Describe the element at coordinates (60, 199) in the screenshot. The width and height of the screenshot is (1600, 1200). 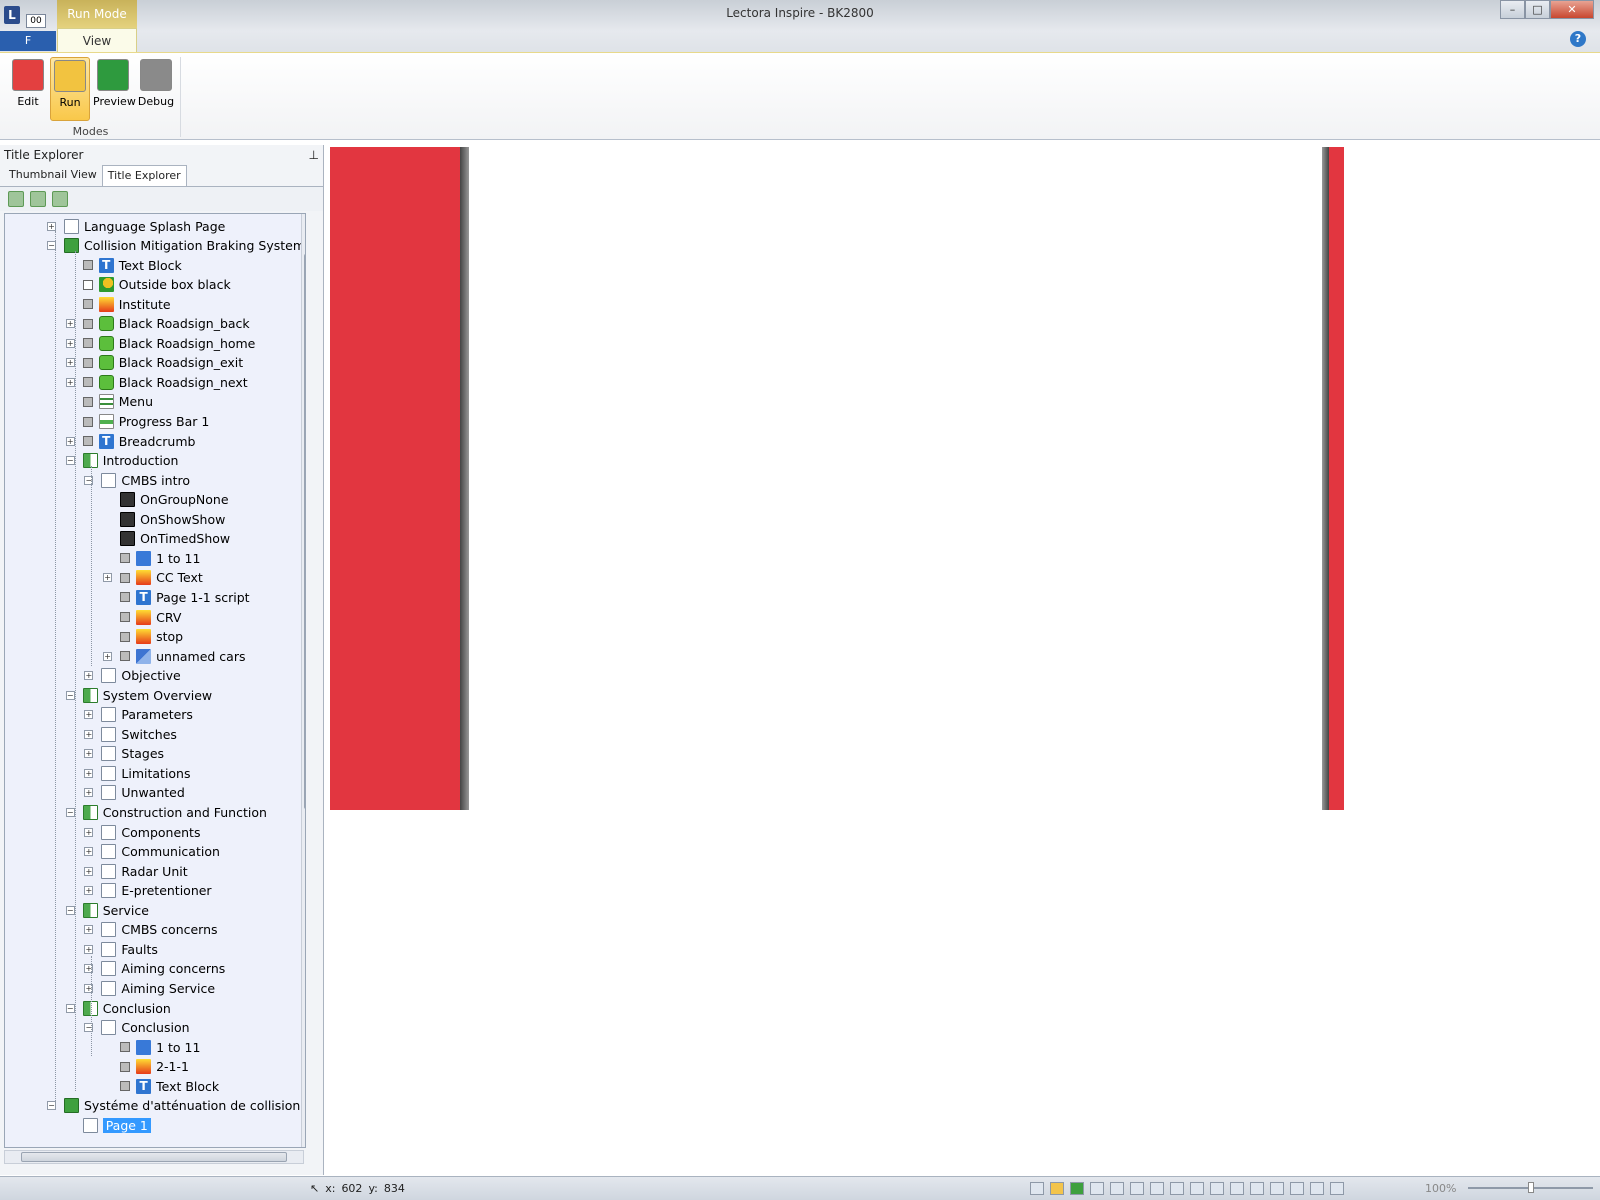
I see `add-section-icon` at that location.